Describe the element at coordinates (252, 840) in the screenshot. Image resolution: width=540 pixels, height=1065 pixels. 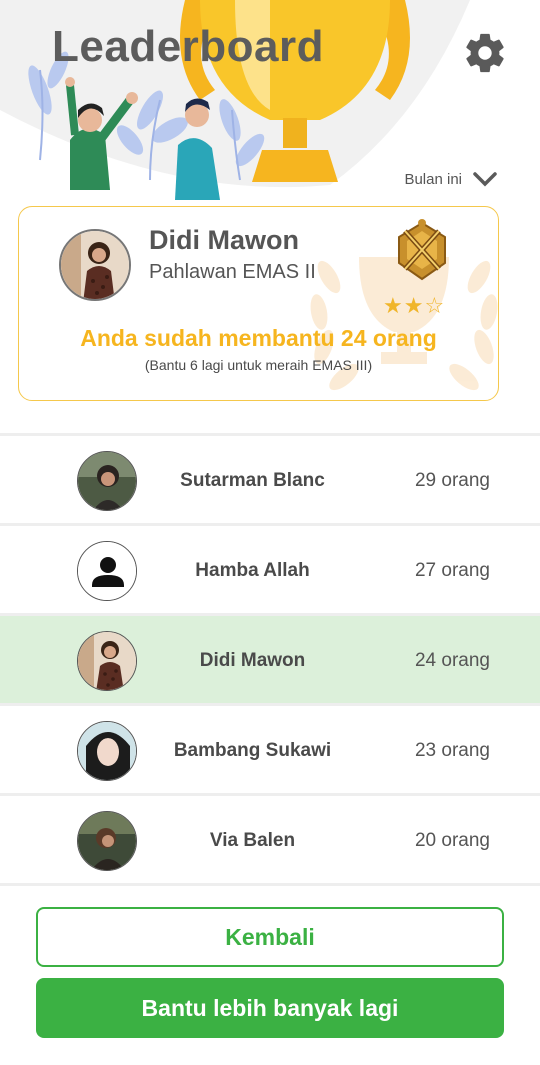
I see `leaderboard-name: Via Balen` at that location.